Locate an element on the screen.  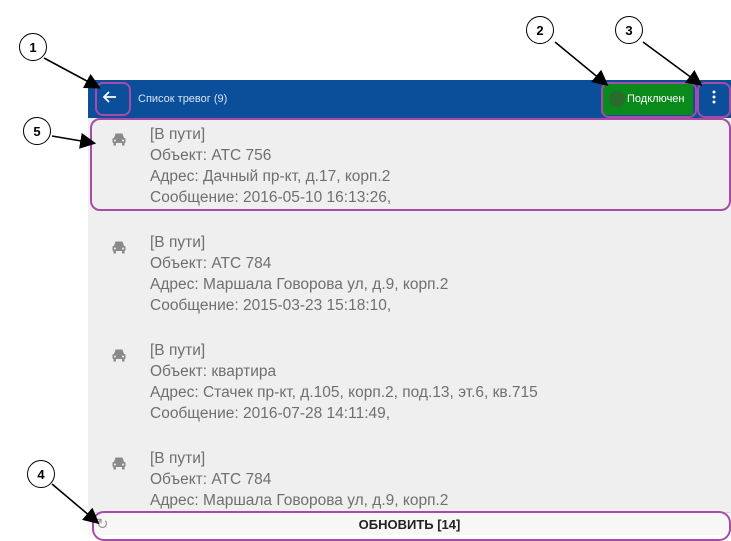
callout-2: 2 is located at coordinates (540, 30).